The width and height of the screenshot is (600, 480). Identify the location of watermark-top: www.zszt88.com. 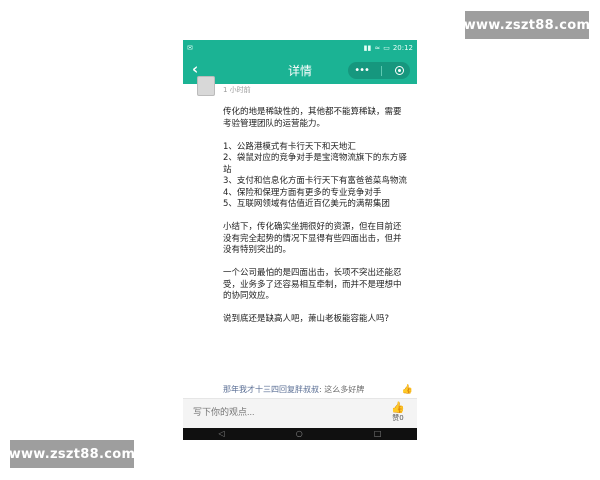
(527, 25).